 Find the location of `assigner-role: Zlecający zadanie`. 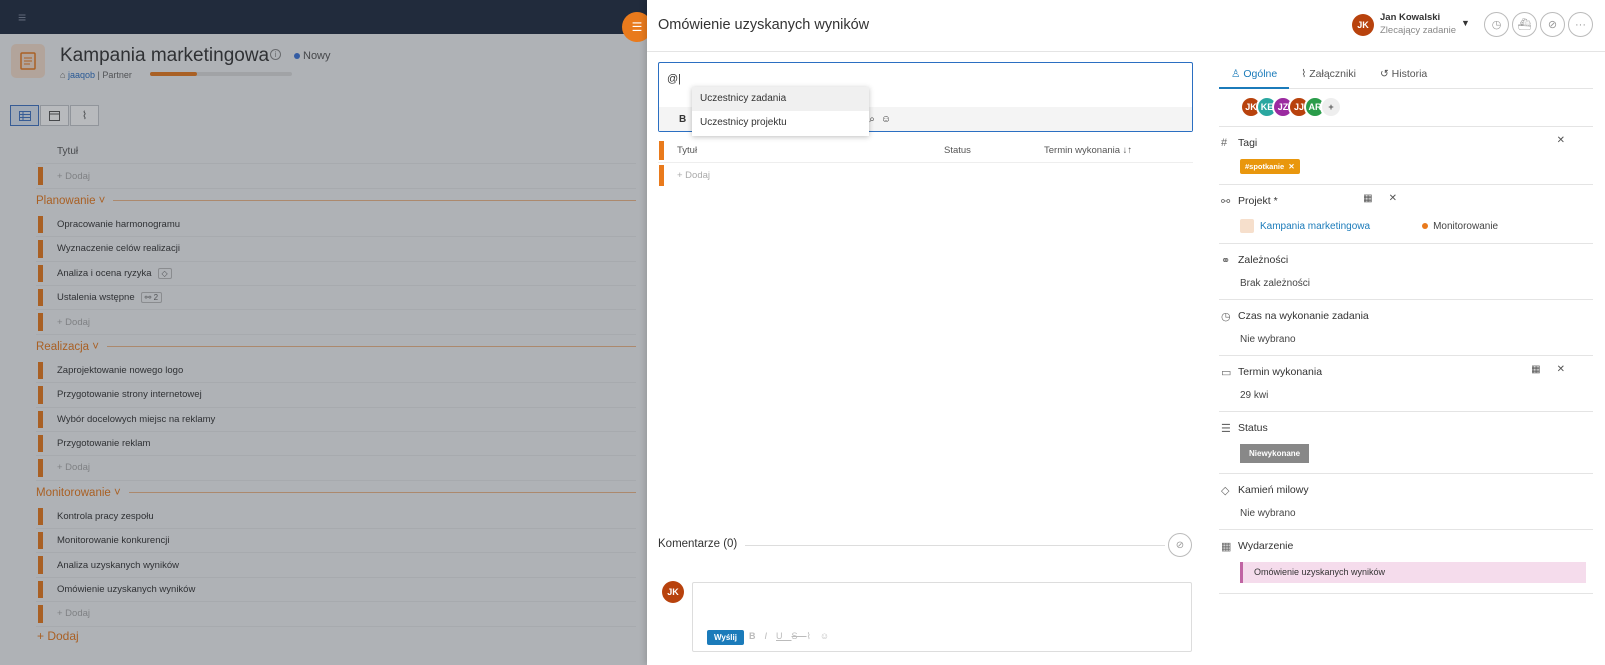

assigner-role: Zlecający zadanie is located at coordinates (1418, 30).